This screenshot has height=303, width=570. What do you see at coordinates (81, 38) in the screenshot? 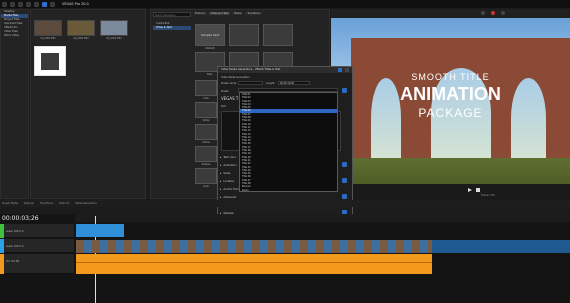
I see `thumbnail-label: DJI_0002.MP4` at bounding box center [81, 38].